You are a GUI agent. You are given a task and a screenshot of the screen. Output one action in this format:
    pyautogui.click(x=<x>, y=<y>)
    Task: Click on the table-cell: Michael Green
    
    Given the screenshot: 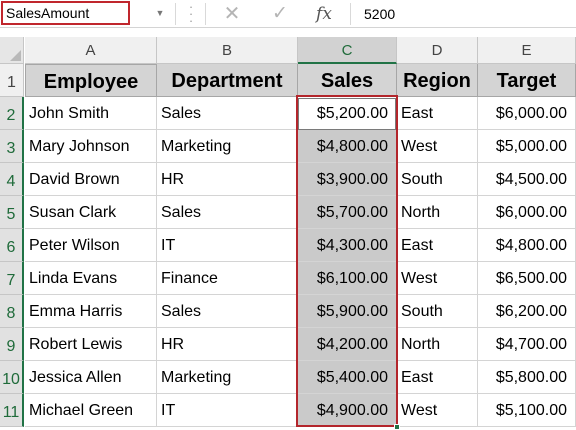 What is the action you would take?
    pyautogui.click(x=91, y=410)
    